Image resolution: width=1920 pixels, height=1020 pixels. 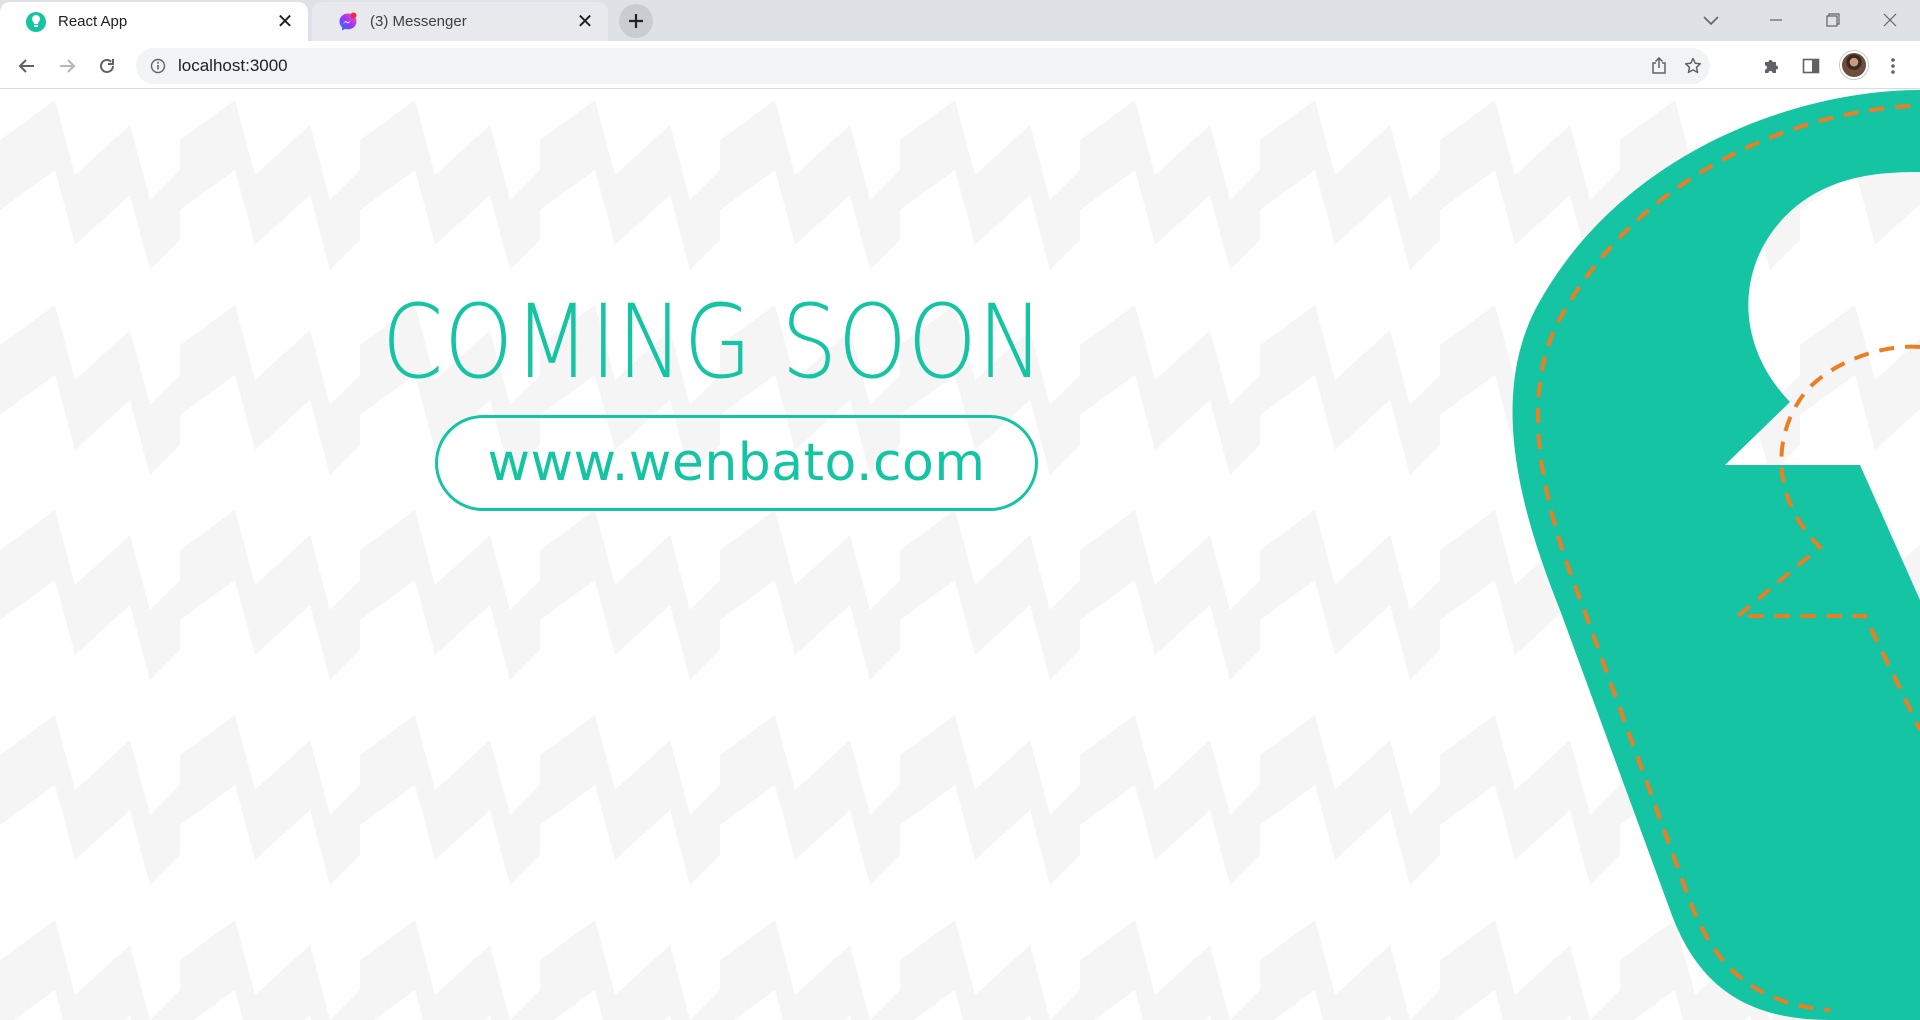 I want to click on page-title: COMING SOON, so click(x=713, y=342).